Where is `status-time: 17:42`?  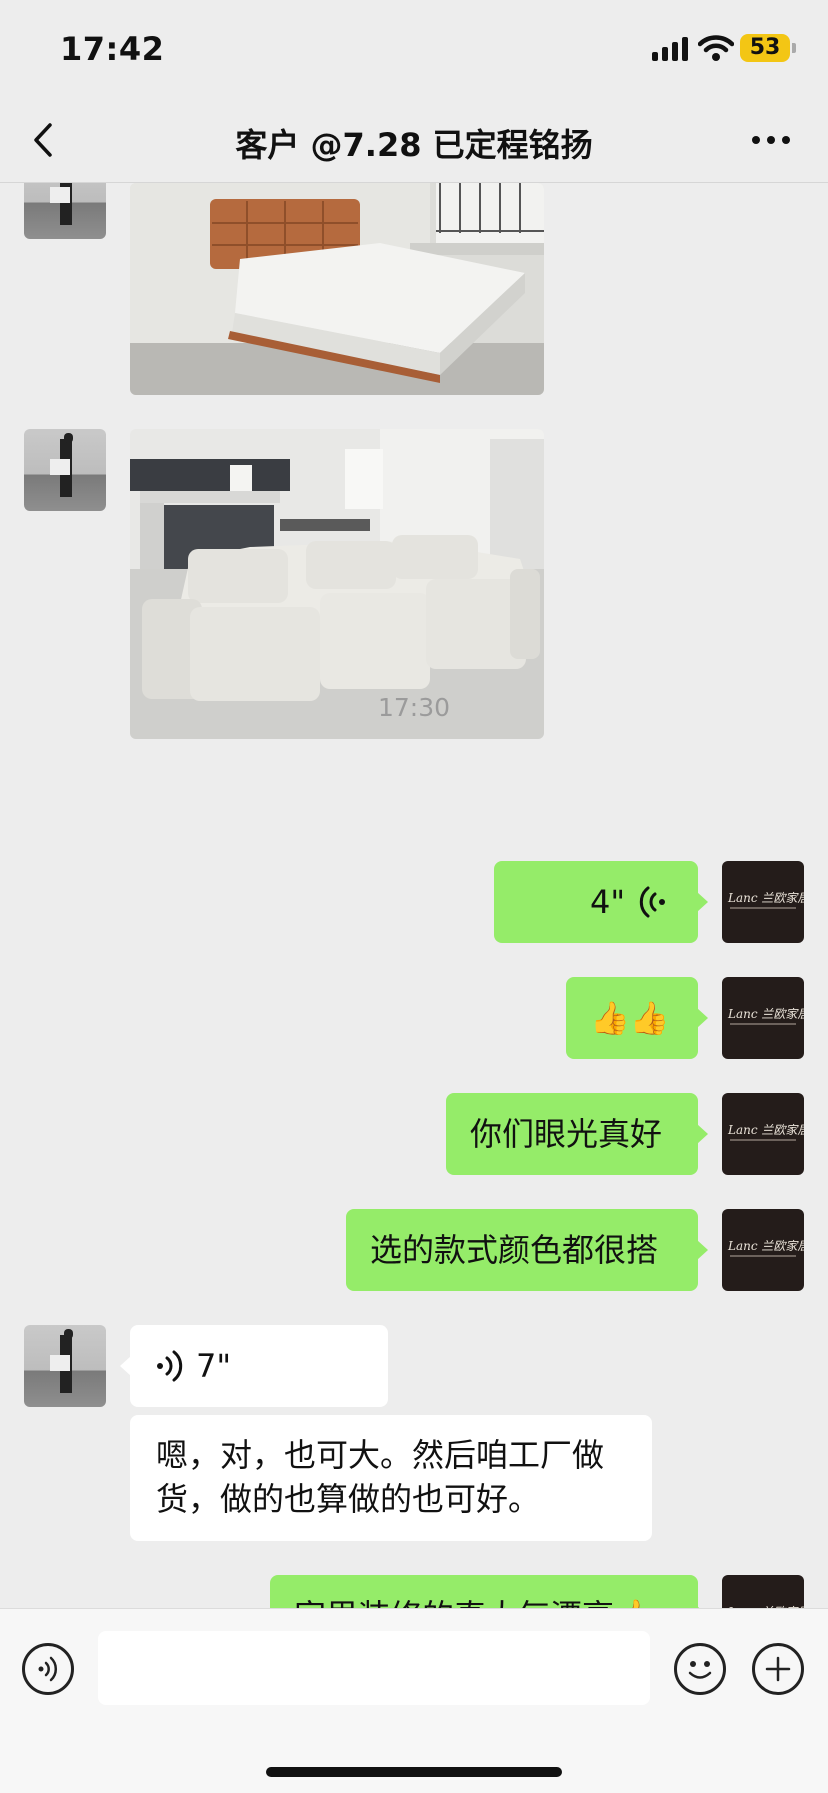
status-time: 17:42 is located at coordinates (112, 49).